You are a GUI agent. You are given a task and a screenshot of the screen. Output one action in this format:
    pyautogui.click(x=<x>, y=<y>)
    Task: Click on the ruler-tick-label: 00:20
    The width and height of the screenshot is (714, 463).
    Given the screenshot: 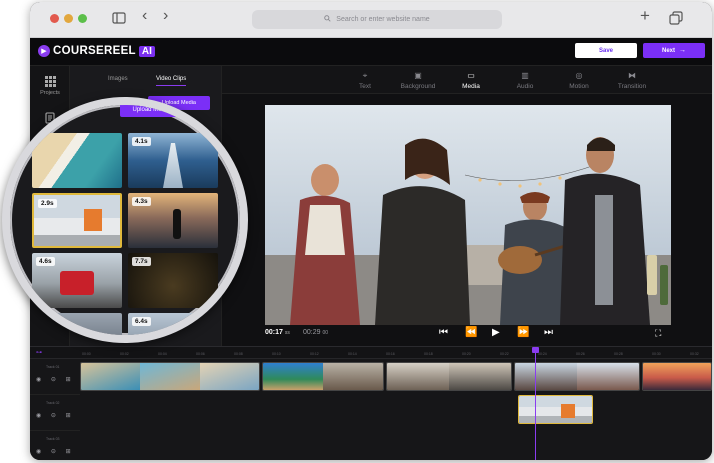 What is the action you would take?
    pyautogui.click(x=466, y=354)
    